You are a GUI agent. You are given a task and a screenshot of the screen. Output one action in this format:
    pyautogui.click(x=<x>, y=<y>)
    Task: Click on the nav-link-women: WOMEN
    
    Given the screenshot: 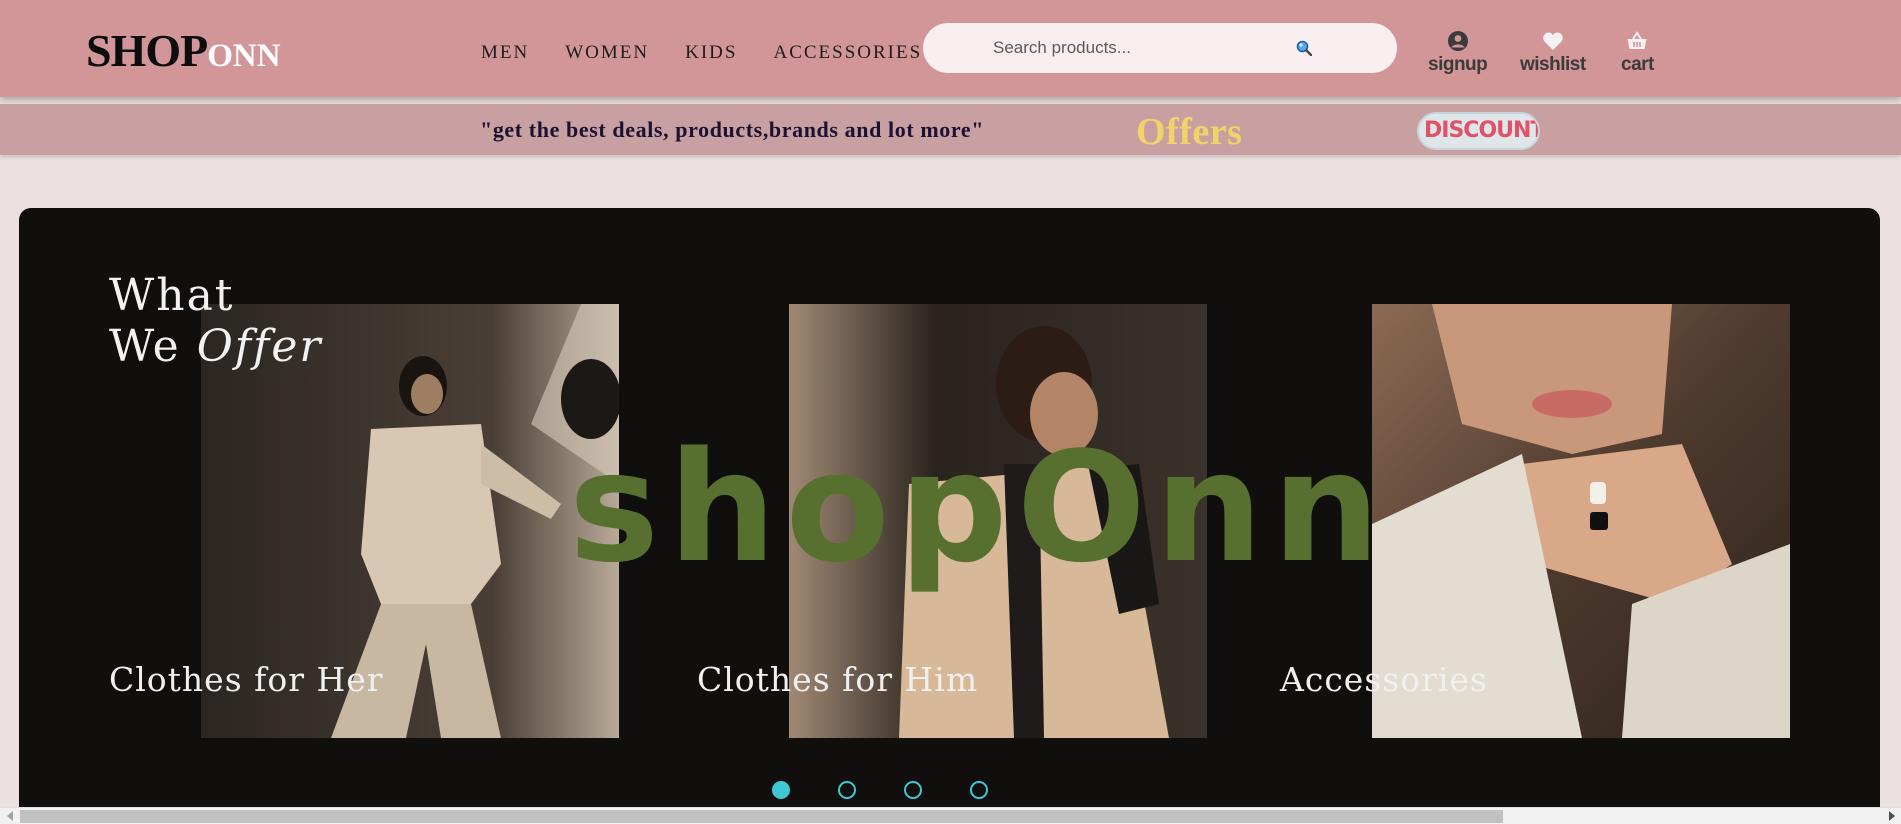 What is the action you would take?
    pyautogui.click(x=607, y=53)
    